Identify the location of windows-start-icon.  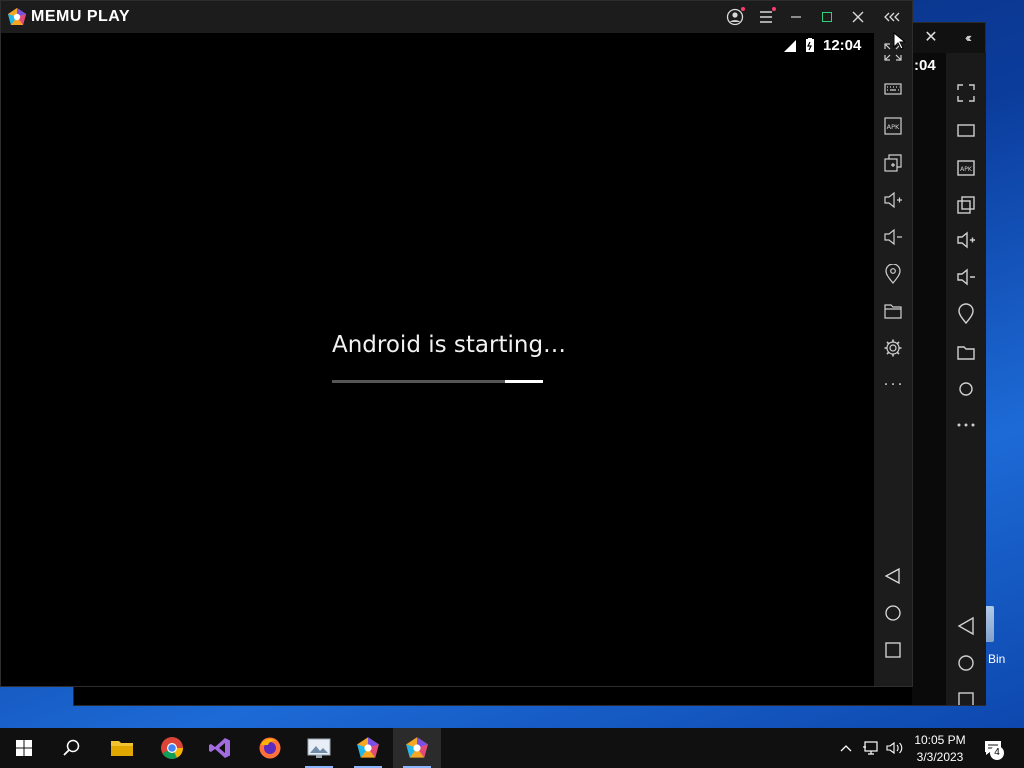
(24, 748).